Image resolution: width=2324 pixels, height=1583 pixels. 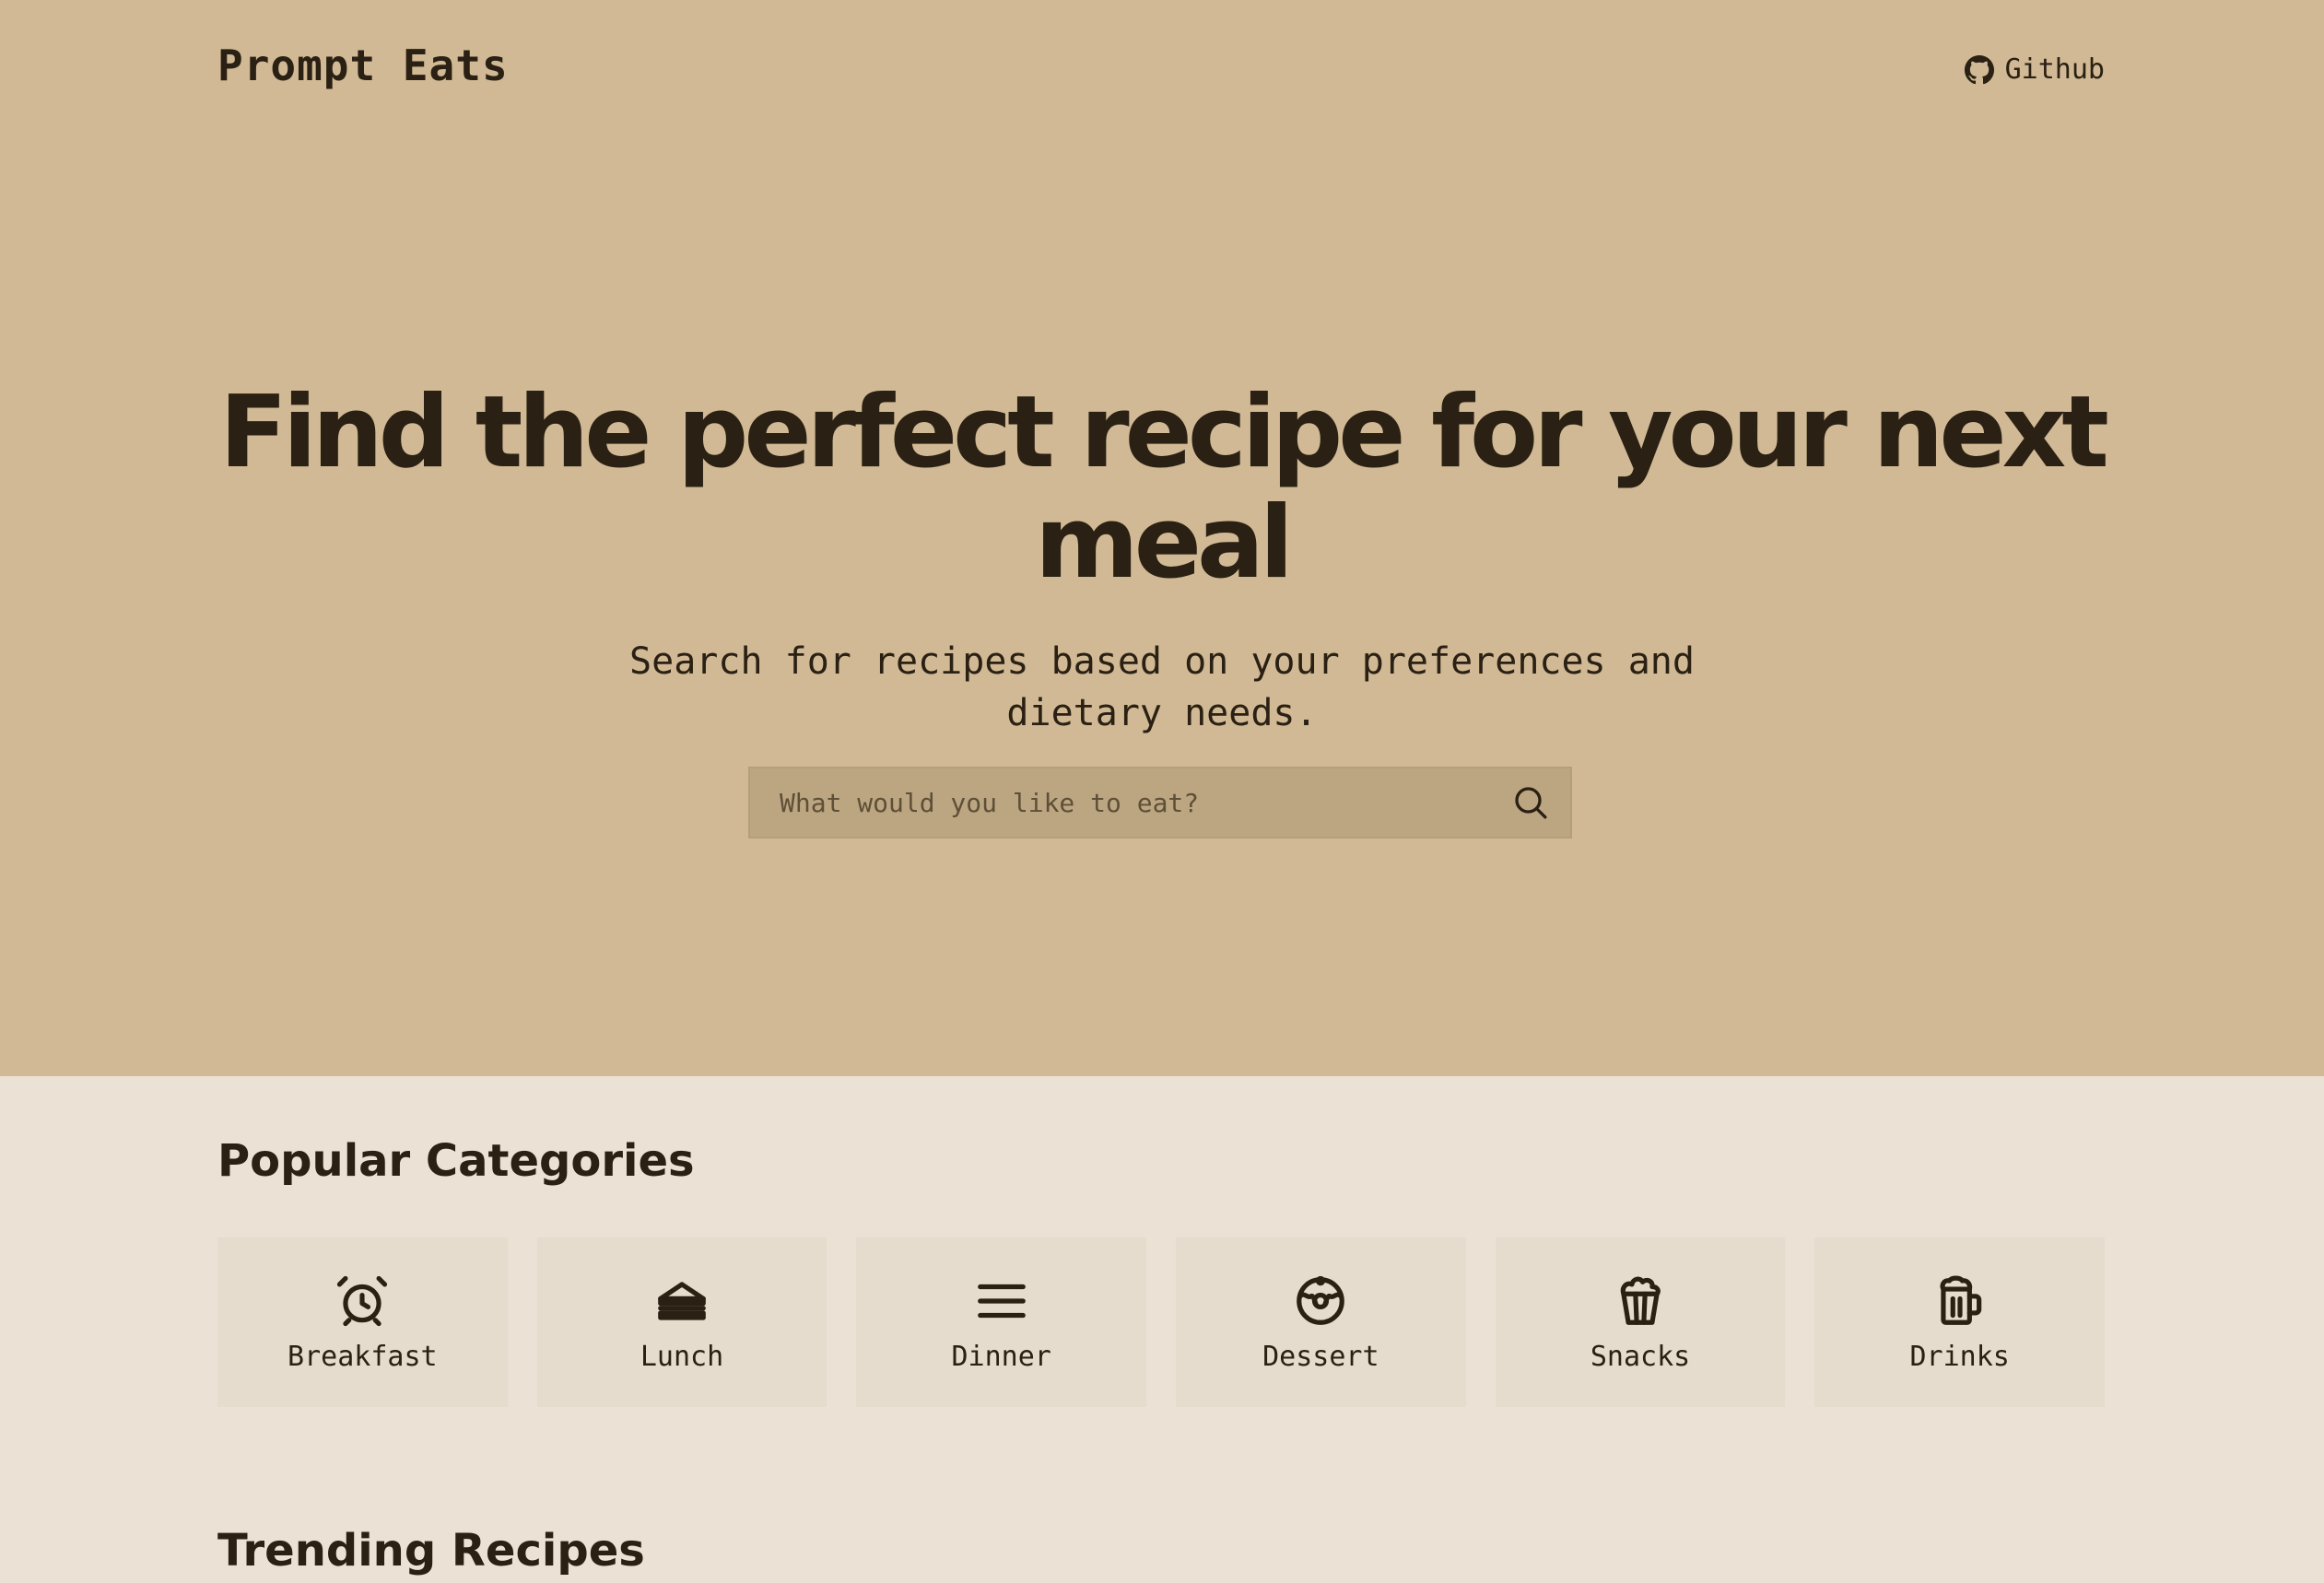 I want to click on popcorn-icon, so click(x=1640, y=1300).